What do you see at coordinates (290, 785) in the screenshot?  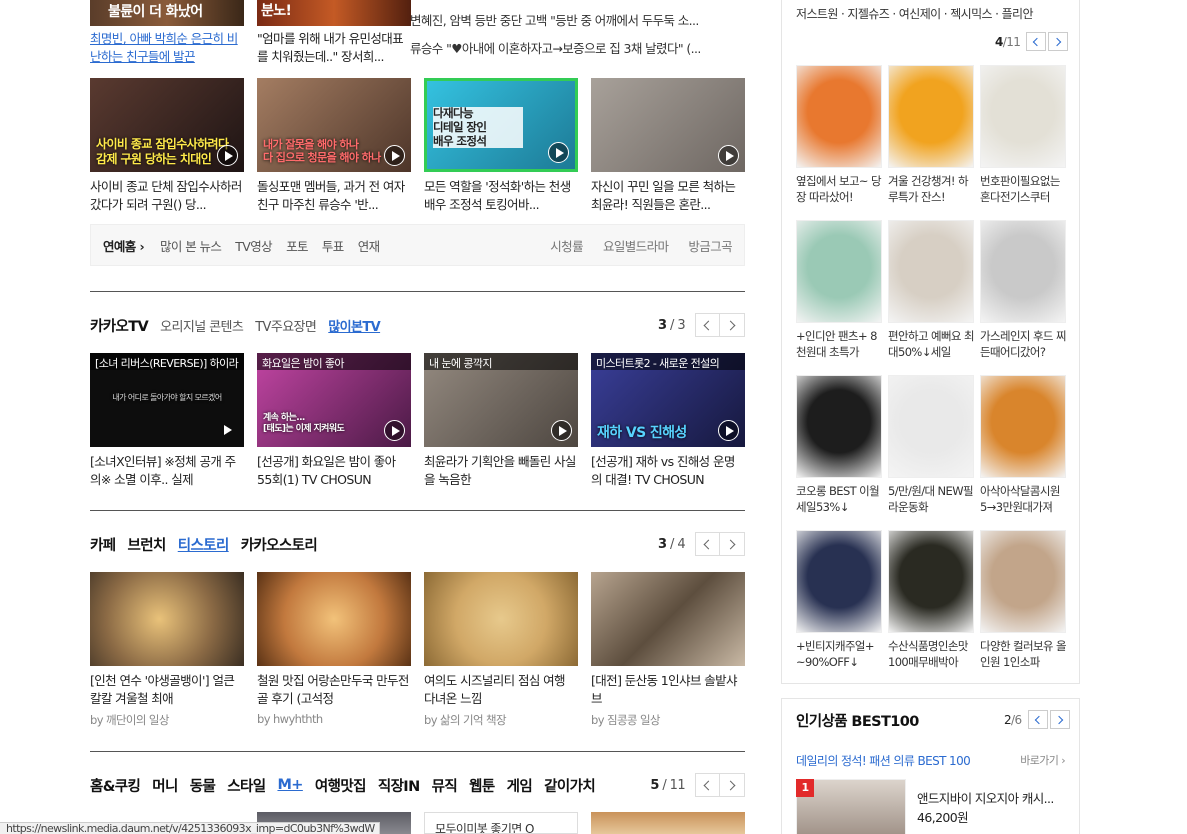 I see `tab-mplus: M+` at bounding box center [290, 785].